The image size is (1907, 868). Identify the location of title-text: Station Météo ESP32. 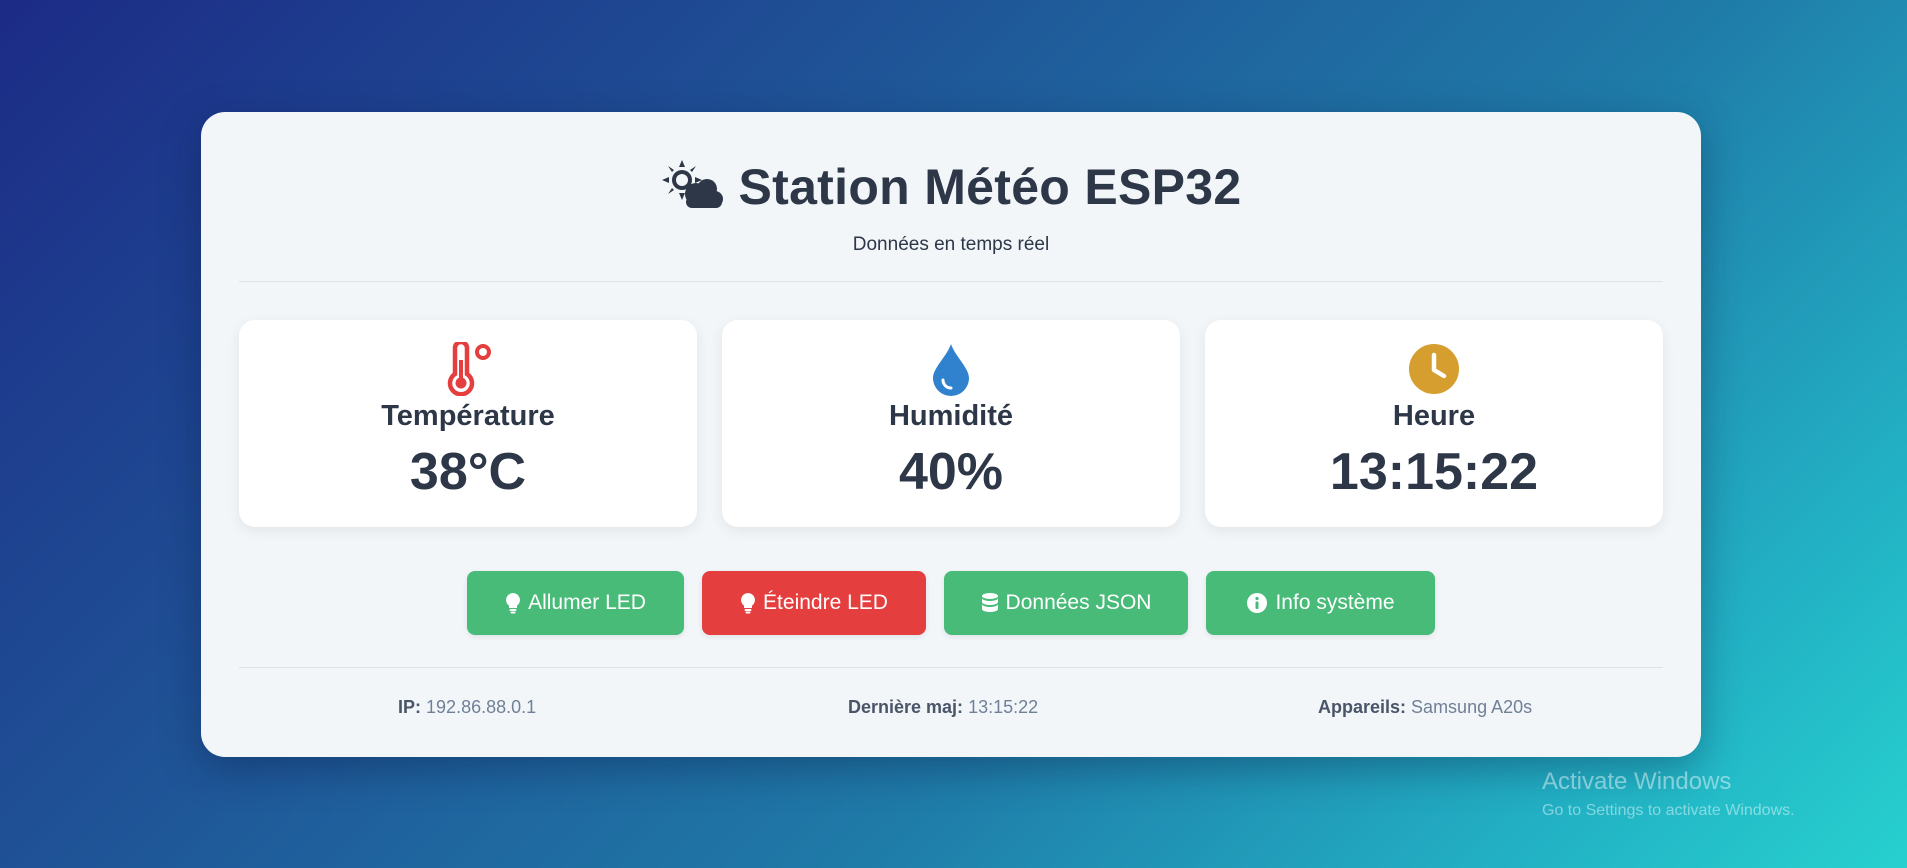
(990, 187).